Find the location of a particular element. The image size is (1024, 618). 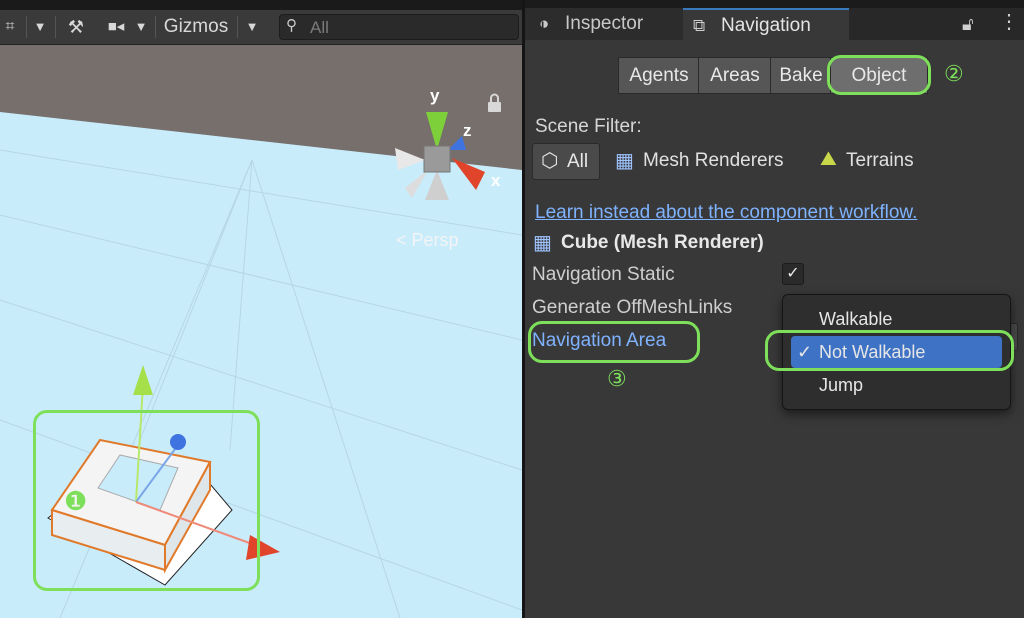

tab-navigation-label: Navigation is located at coordinates (766, 25).